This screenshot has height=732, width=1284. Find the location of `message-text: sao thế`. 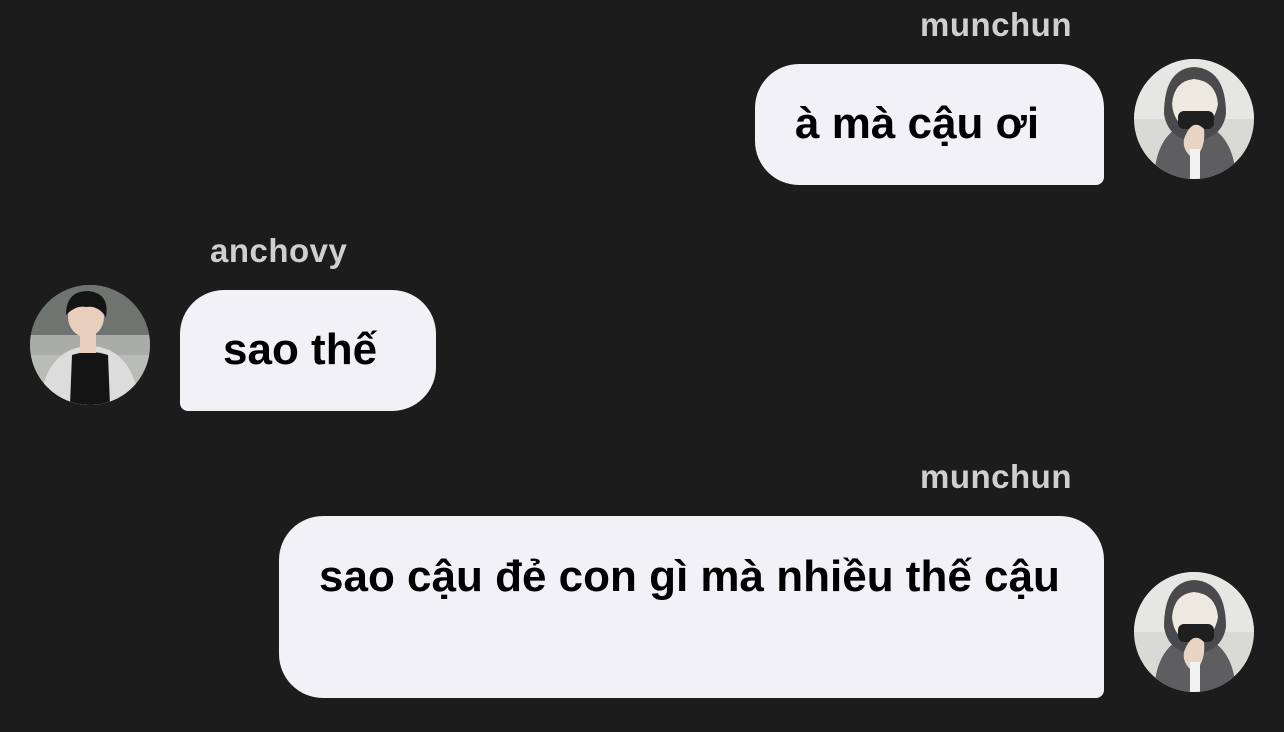

message-text: sao thế is located at coordinates (300, 349).